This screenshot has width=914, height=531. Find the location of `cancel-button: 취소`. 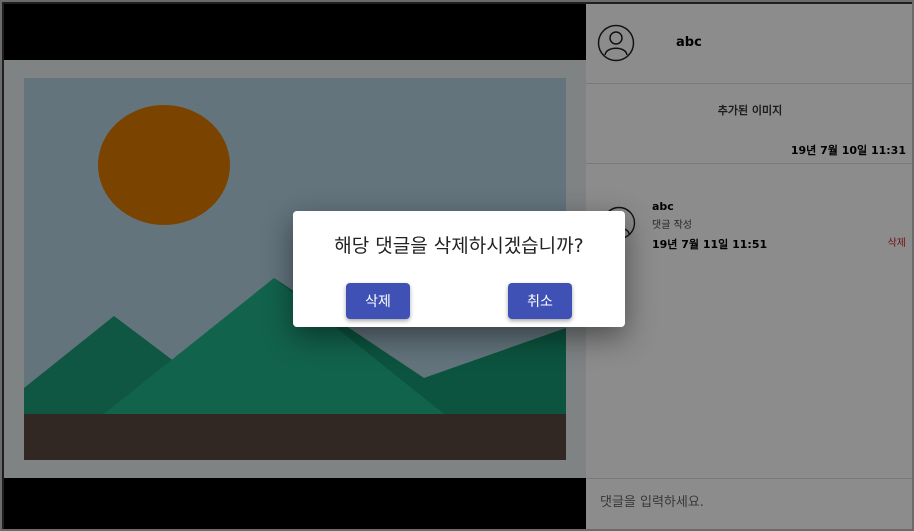

cancel-button: 취소 is located at coordinates (540, 301).